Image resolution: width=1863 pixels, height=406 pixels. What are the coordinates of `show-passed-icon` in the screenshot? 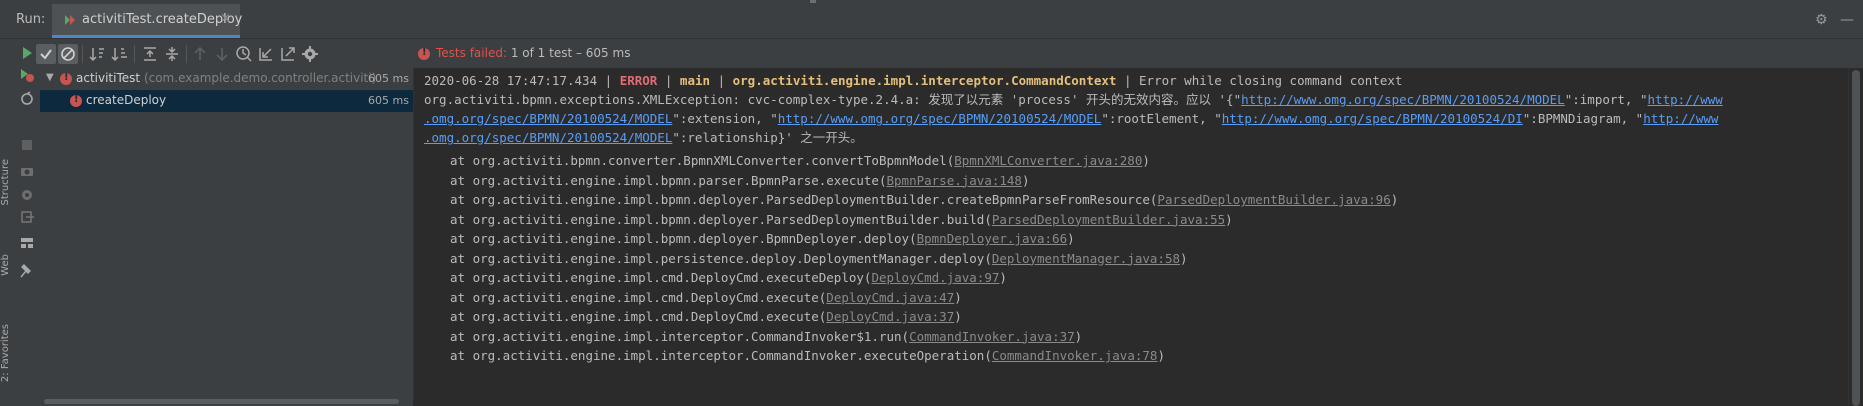 It's located at (46, 54).